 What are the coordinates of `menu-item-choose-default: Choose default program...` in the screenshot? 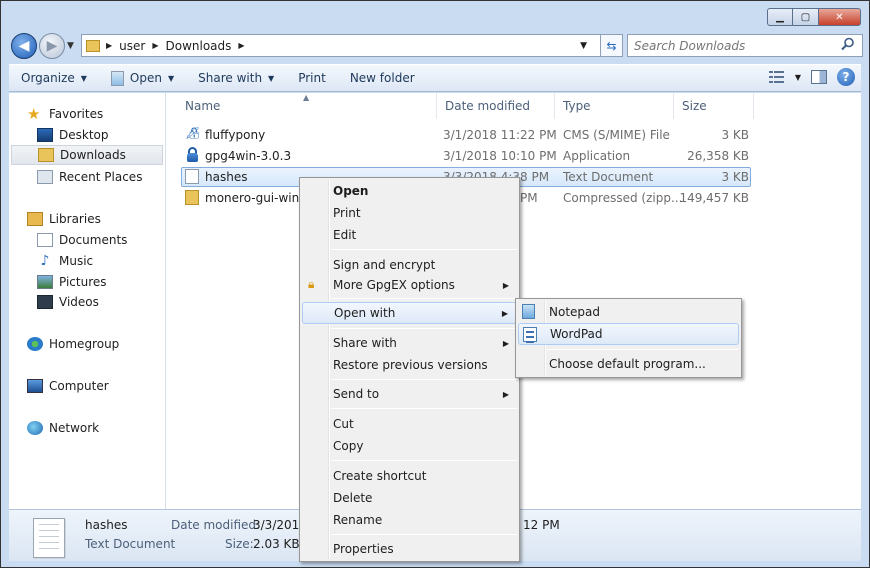 It's located at (628, 364).